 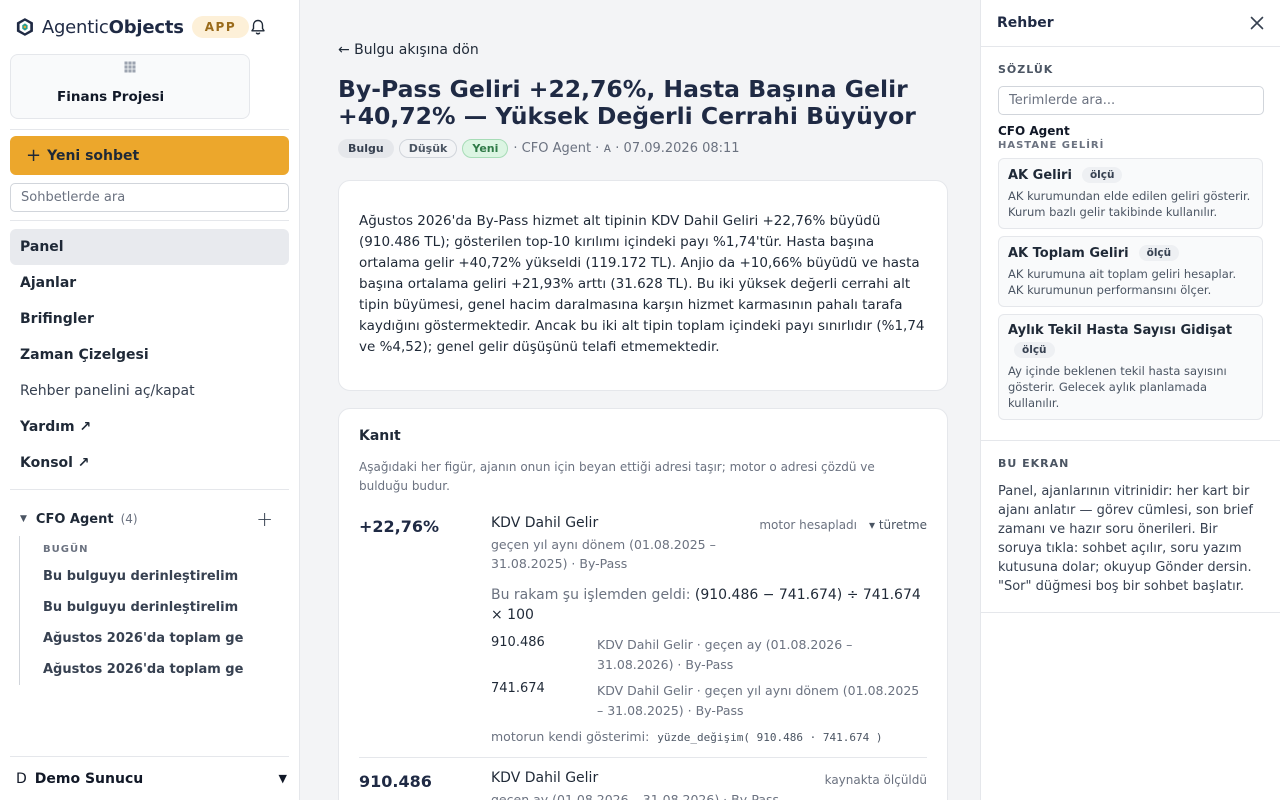 I want to click on operand-value: 910.486, so click(x=518, y=642).